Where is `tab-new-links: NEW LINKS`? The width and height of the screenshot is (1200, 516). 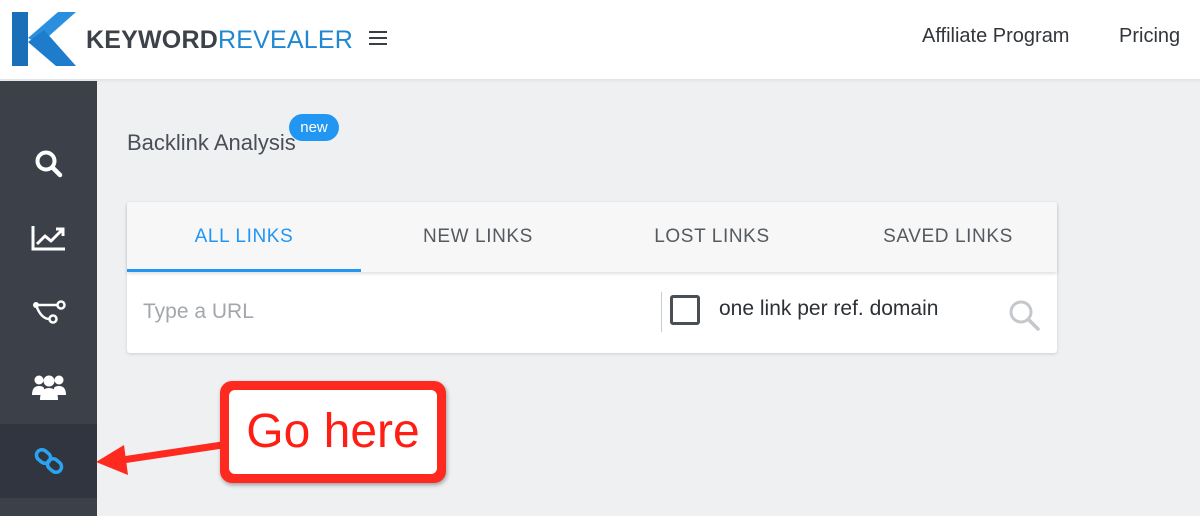 tab-new-links: NEW LINKS is located at coordinates (478, 237).